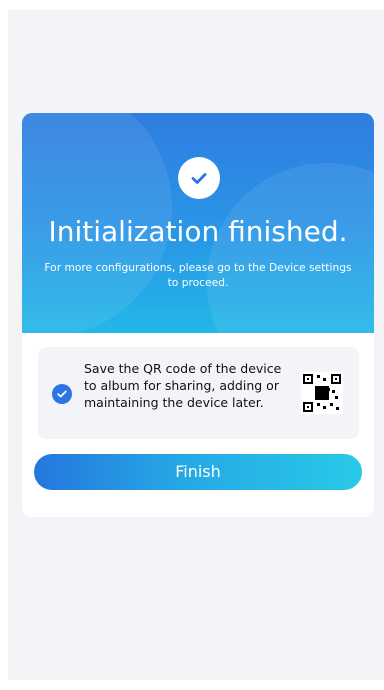 The height and width of the screenshot is (690, 384). I want to click on save-qr-checkbox-icon, so click(62, 394).